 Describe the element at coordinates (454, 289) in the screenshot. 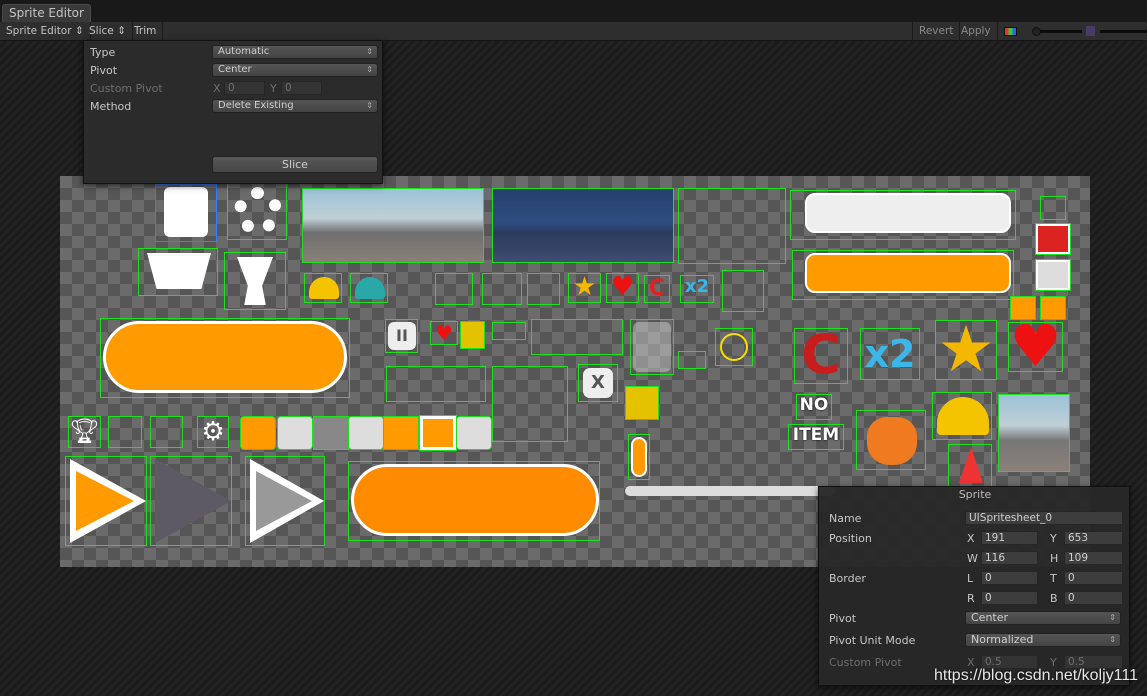

I see `sprite-helmet-ghost` at that location.